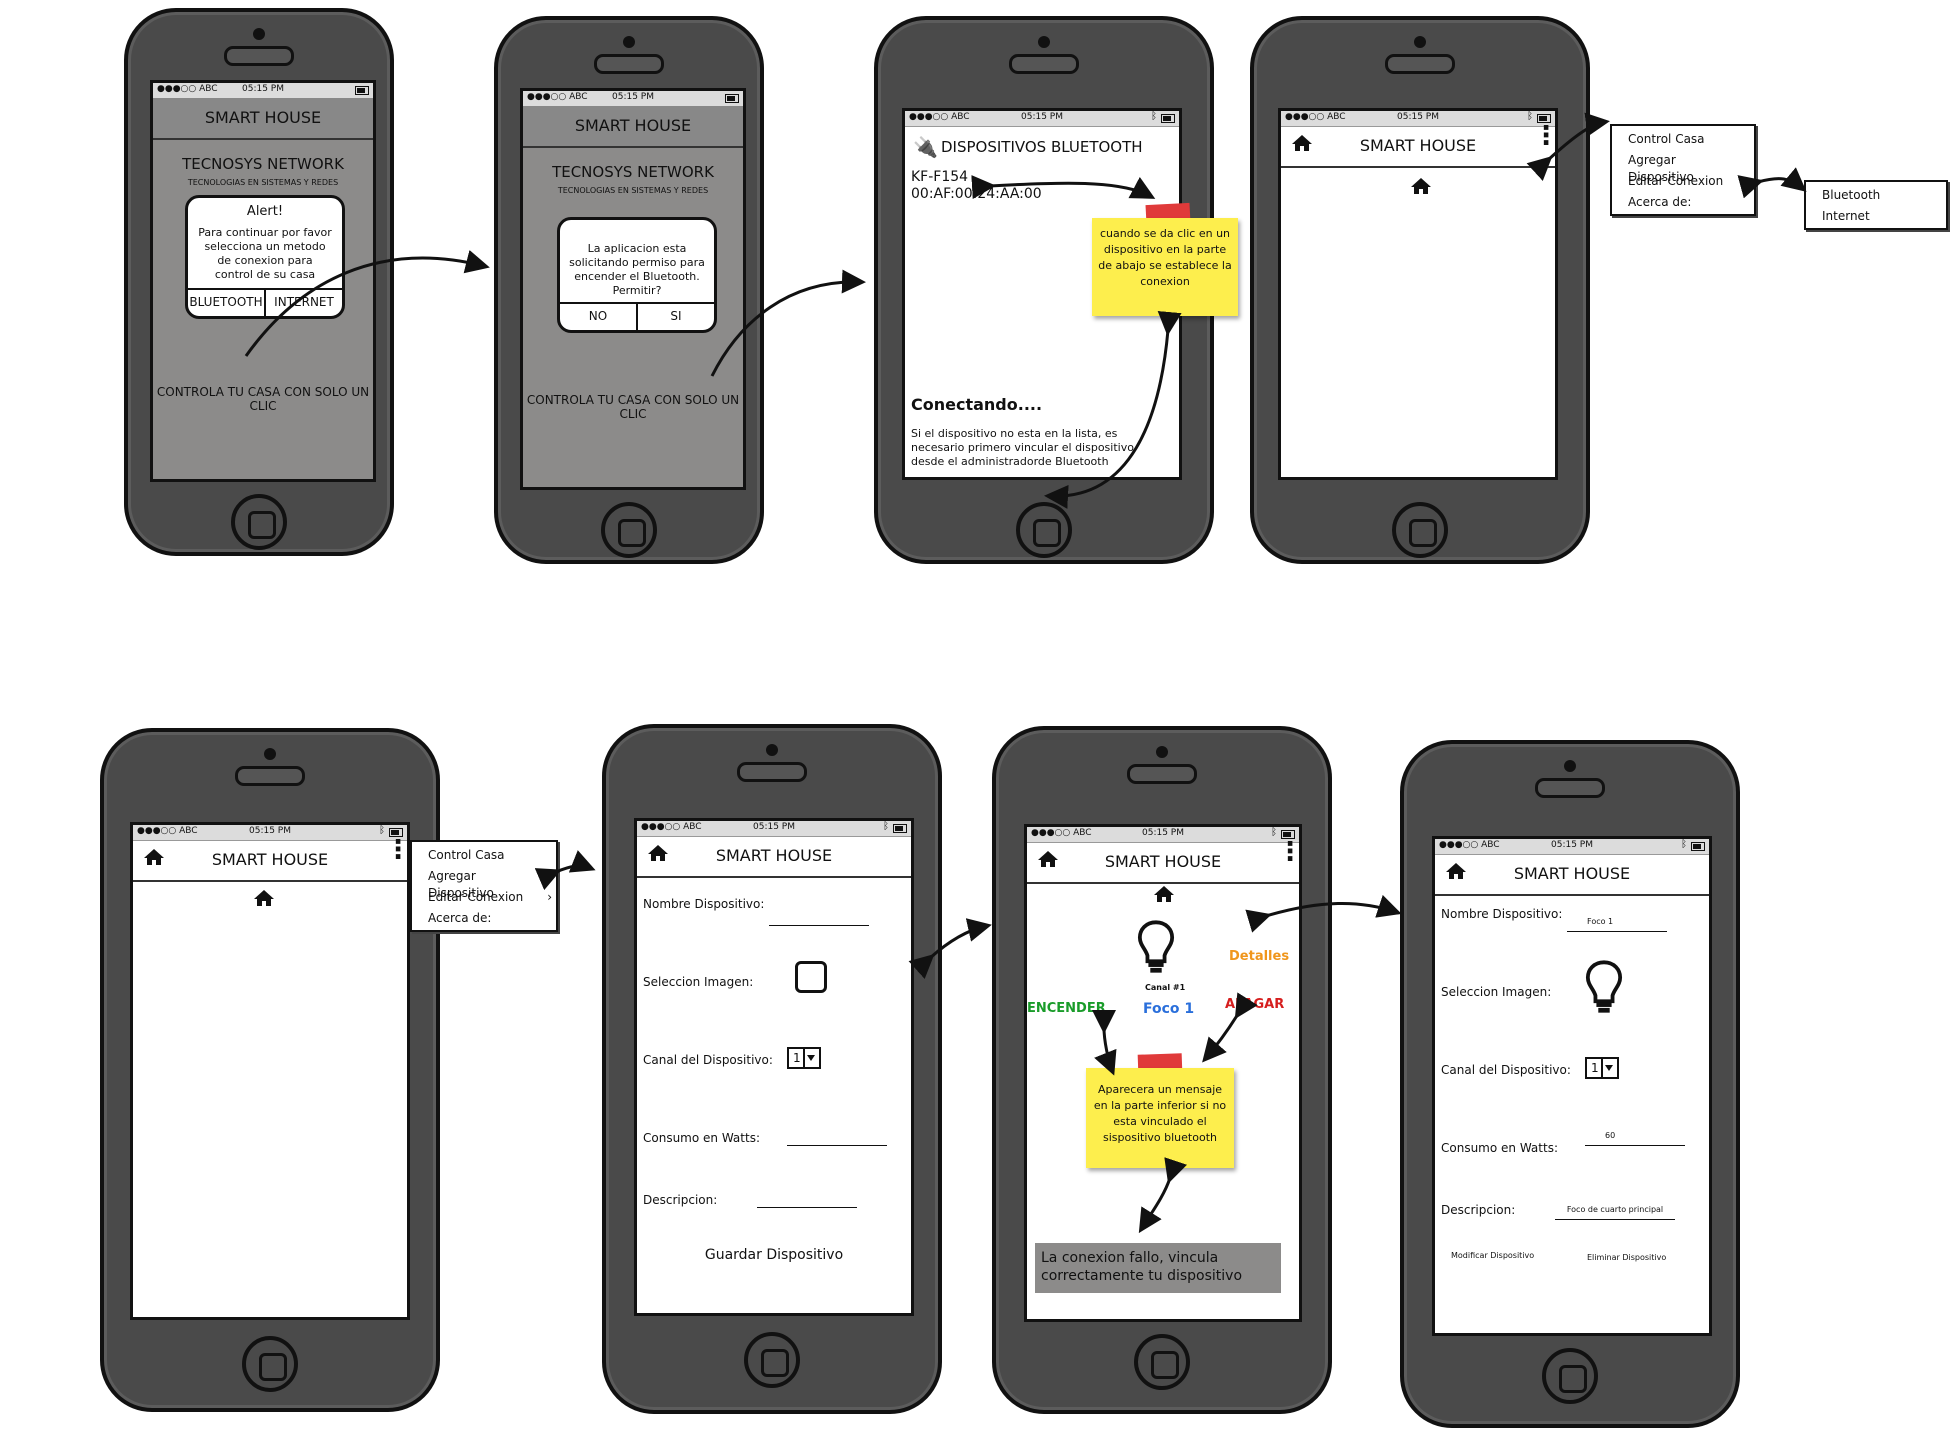 This screenshot has height=1432, width=1952. Describe the element at coordinates (265, 211) in the screenshot. I see `alert-title: Alert!` at that location.